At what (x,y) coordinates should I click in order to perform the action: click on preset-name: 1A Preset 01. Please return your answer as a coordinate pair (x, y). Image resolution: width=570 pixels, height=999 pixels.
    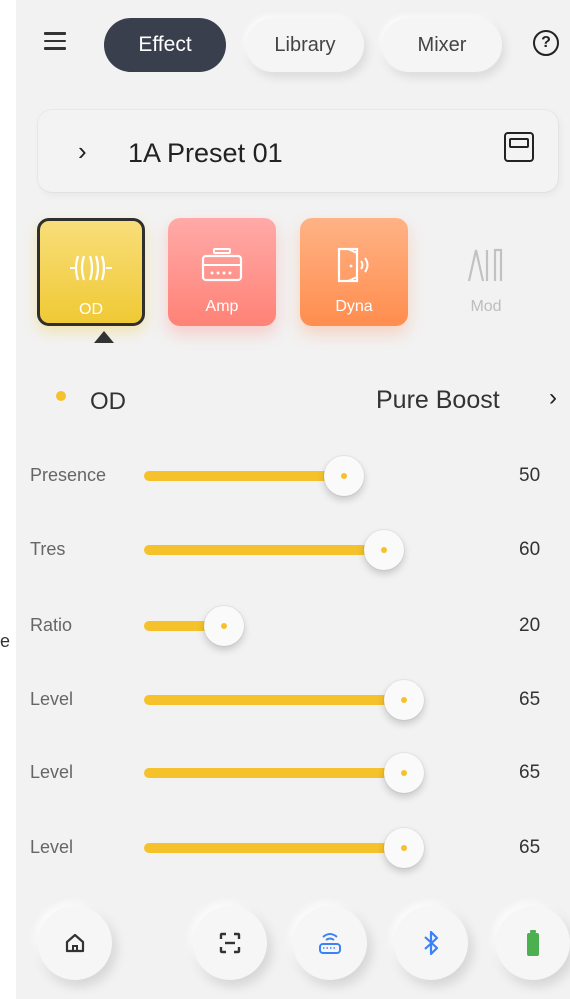
    Looking at the image, I should click on (205, 153).